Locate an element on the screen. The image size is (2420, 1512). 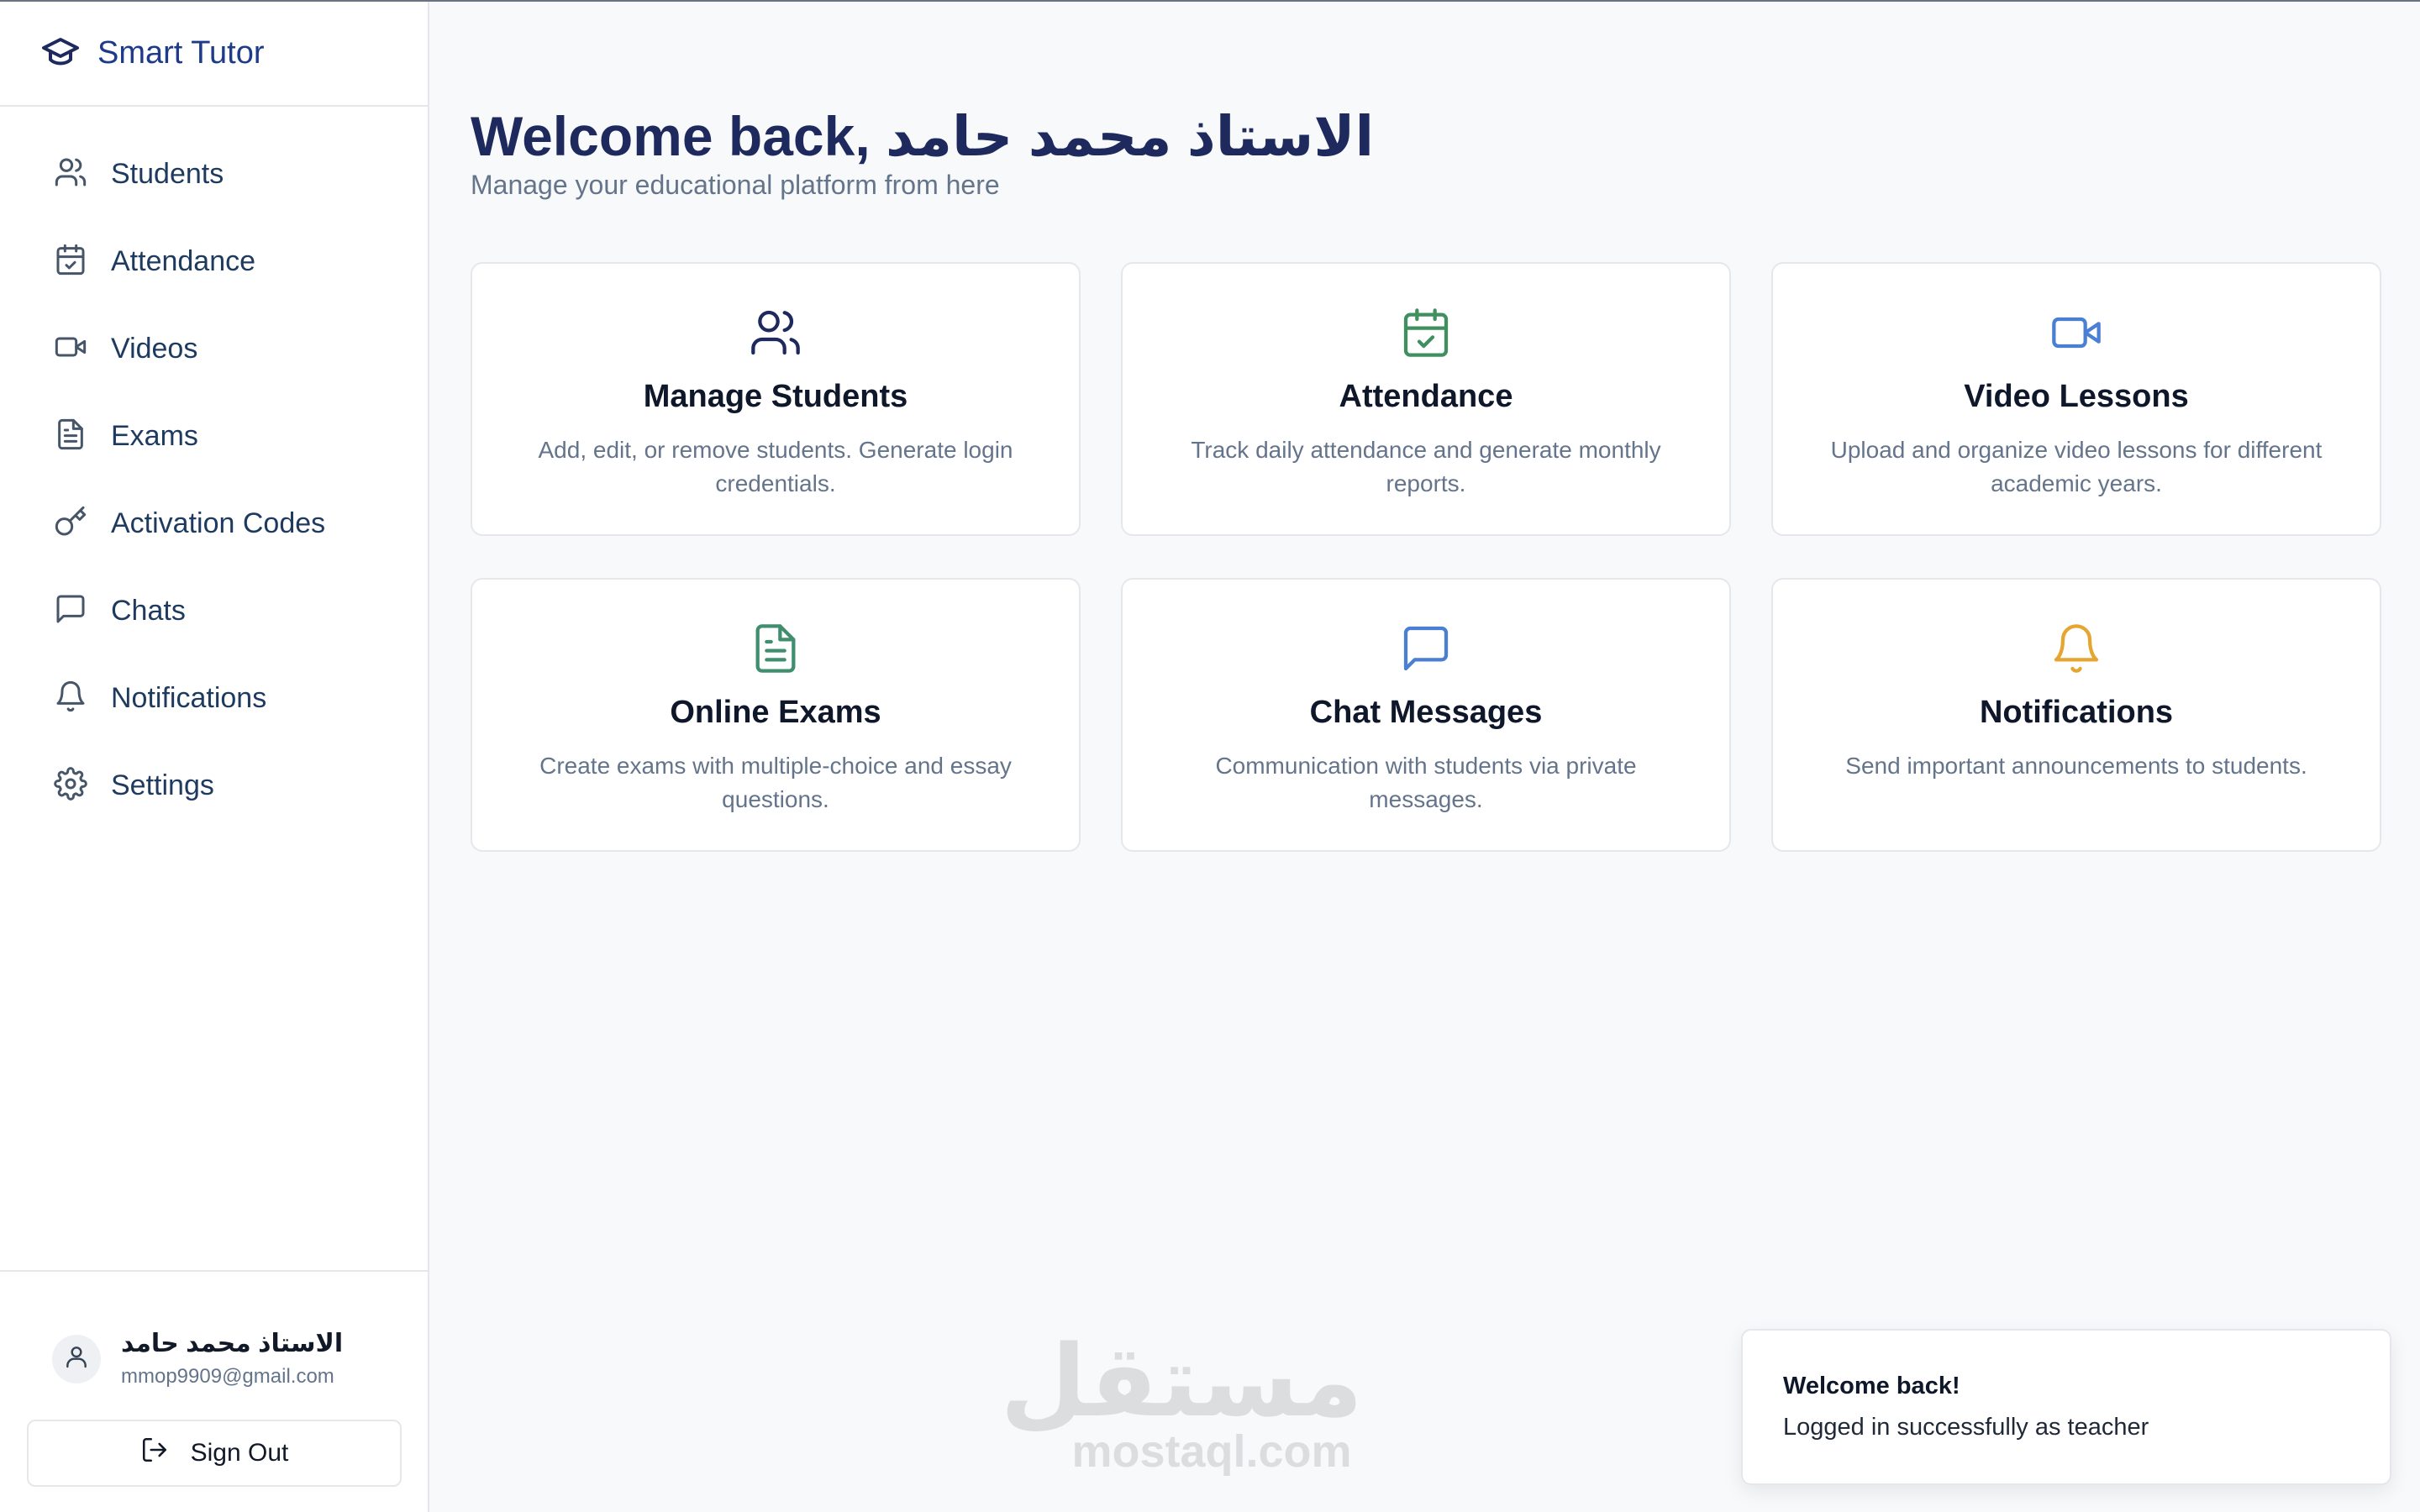
sidebar-item-chats: Chats is located at coordinates (214, 610).